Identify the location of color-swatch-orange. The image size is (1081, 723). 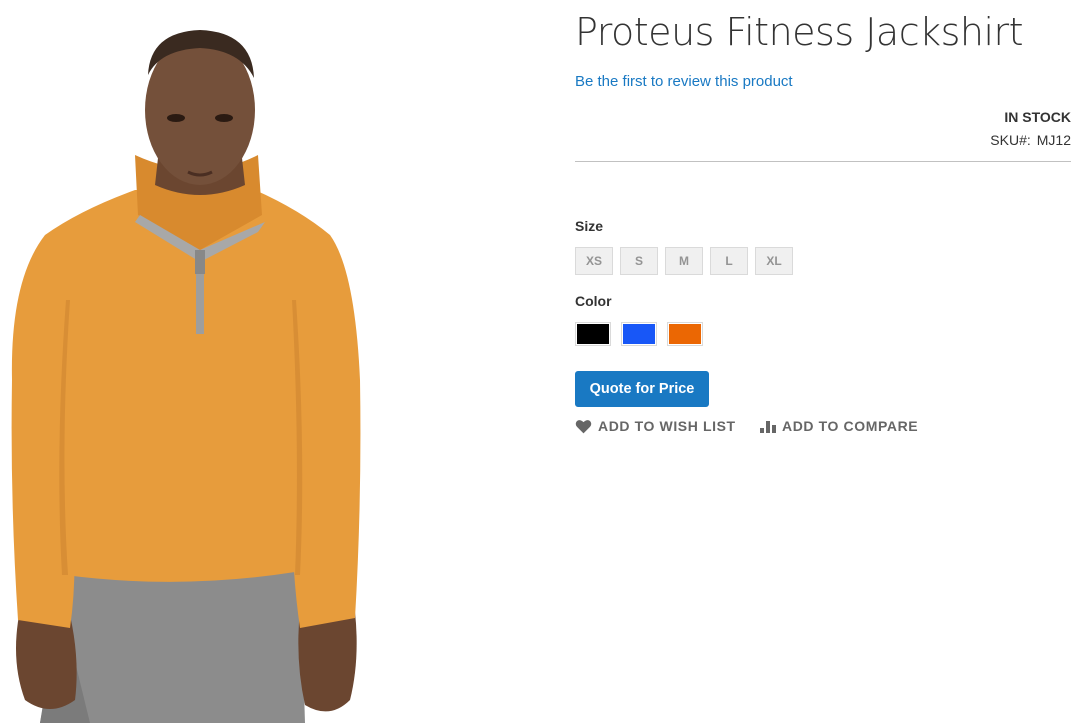
(685, 334).